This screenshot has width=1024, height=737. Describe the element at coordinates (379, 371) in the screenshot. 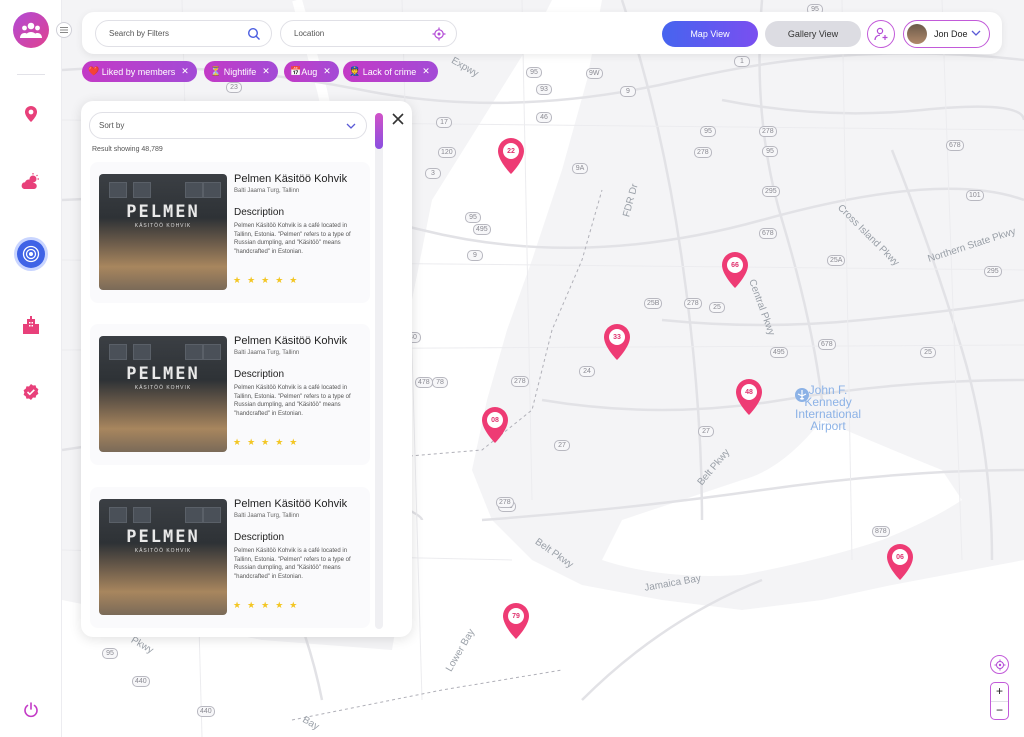

I see `scrollbar-track` at that location.